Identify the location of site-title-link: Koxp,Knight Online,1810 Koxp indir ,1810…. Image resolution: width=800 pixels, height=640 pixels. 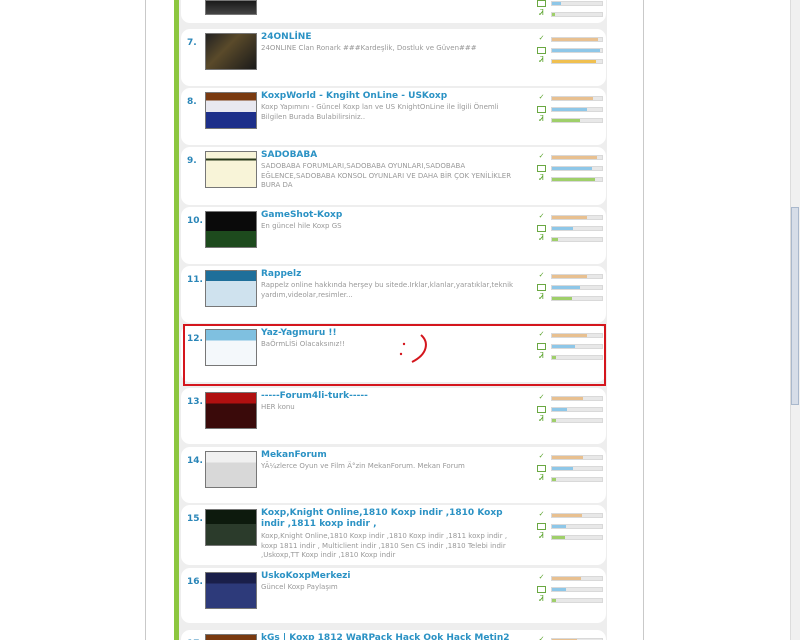
(392, 519).